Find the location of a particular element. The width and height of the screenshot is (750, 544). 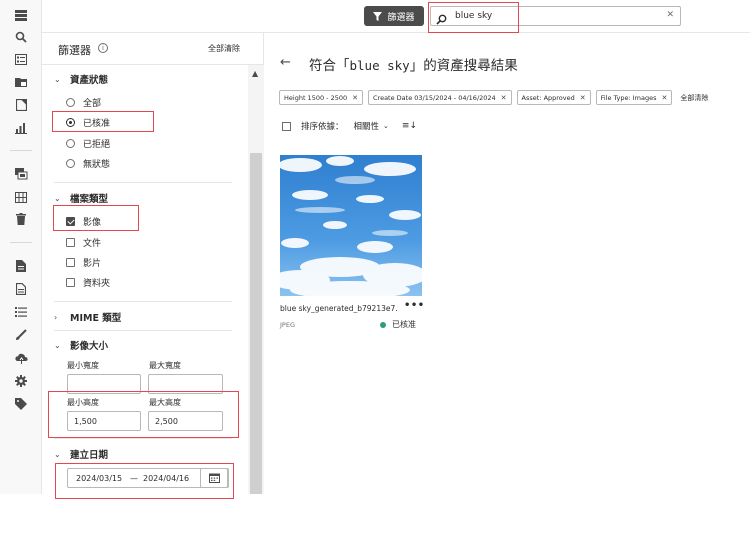

radio-none is located at coordinates (70, 163).